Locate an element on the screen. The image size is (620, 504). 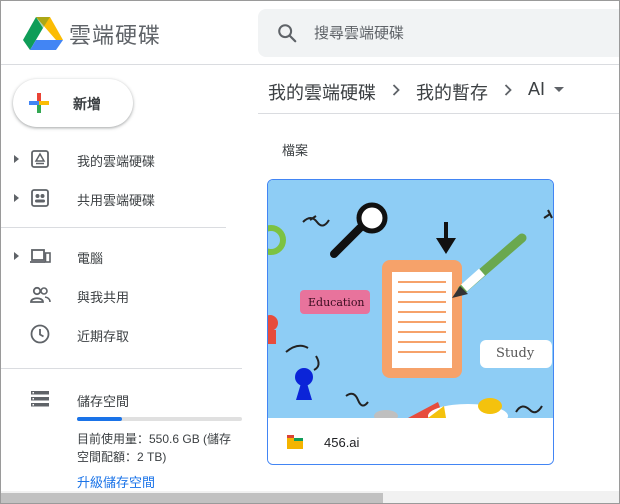
illustrator-file-icon is located at coordinates (295, 442).